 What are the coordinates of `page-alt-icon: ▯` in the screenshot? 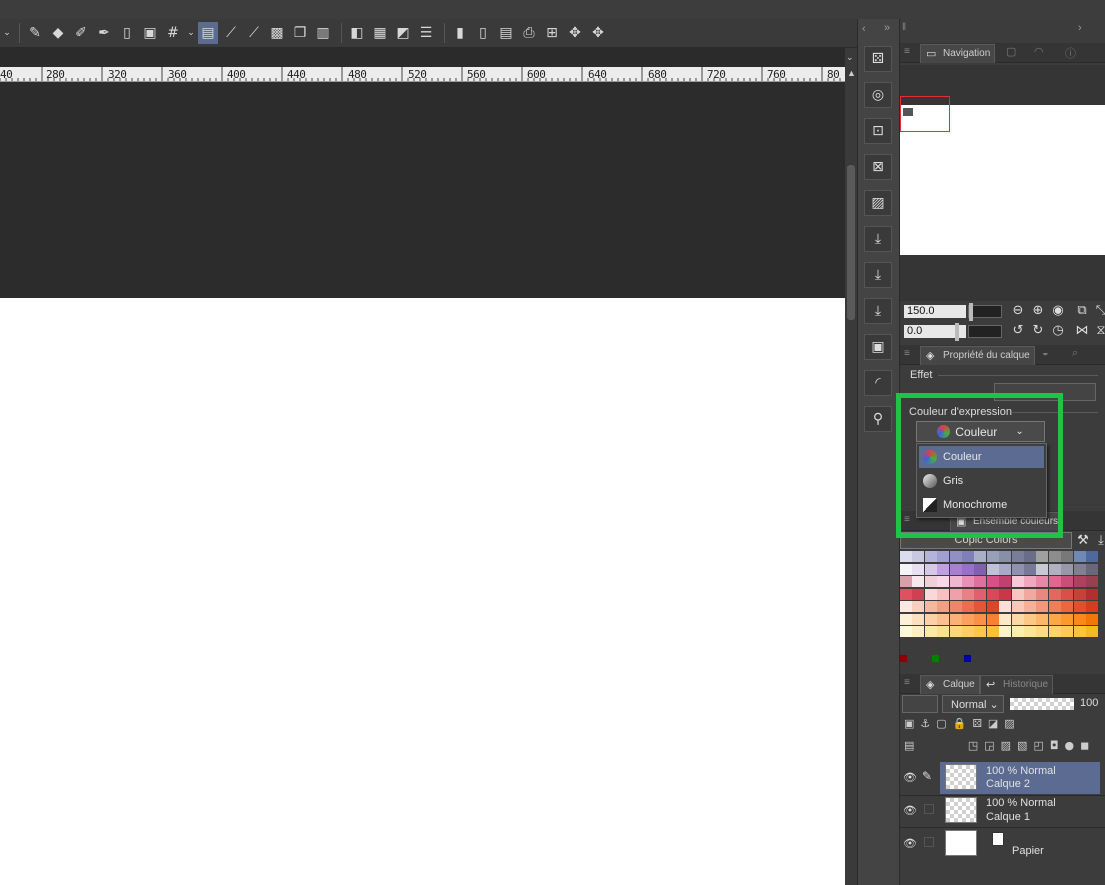 It's located at (483, 33).